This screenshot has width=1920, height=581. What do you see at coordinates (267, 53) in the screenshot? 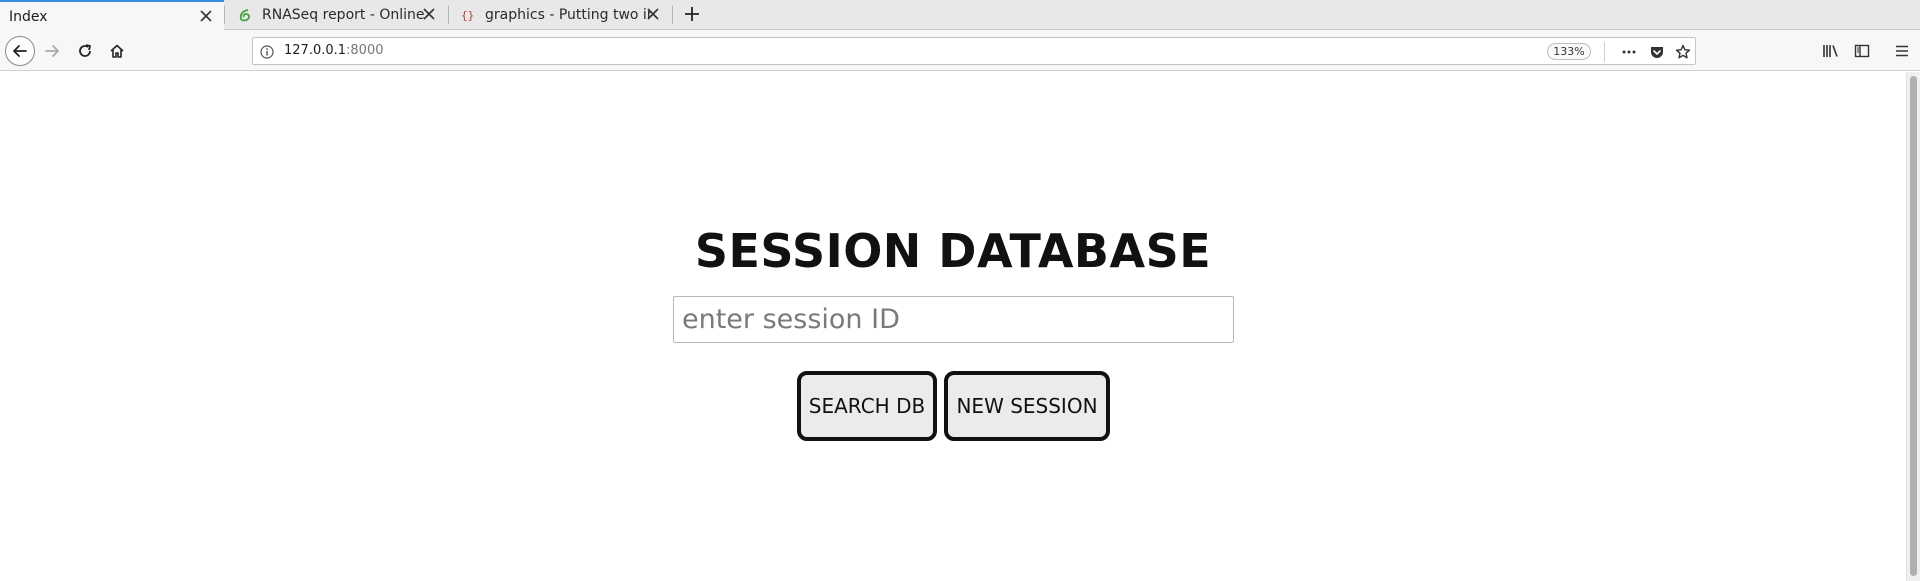
I see `site-info-icon` at bounding box center [267, 53].